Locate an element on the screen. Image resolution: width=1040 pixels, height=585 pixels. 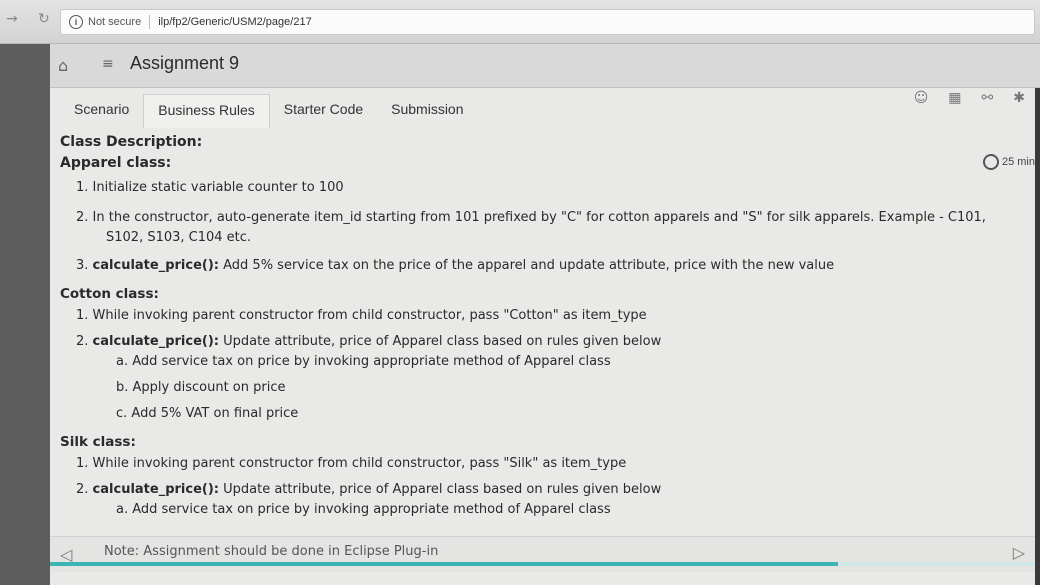
back-icon: → is located at coordinates (12, 19).